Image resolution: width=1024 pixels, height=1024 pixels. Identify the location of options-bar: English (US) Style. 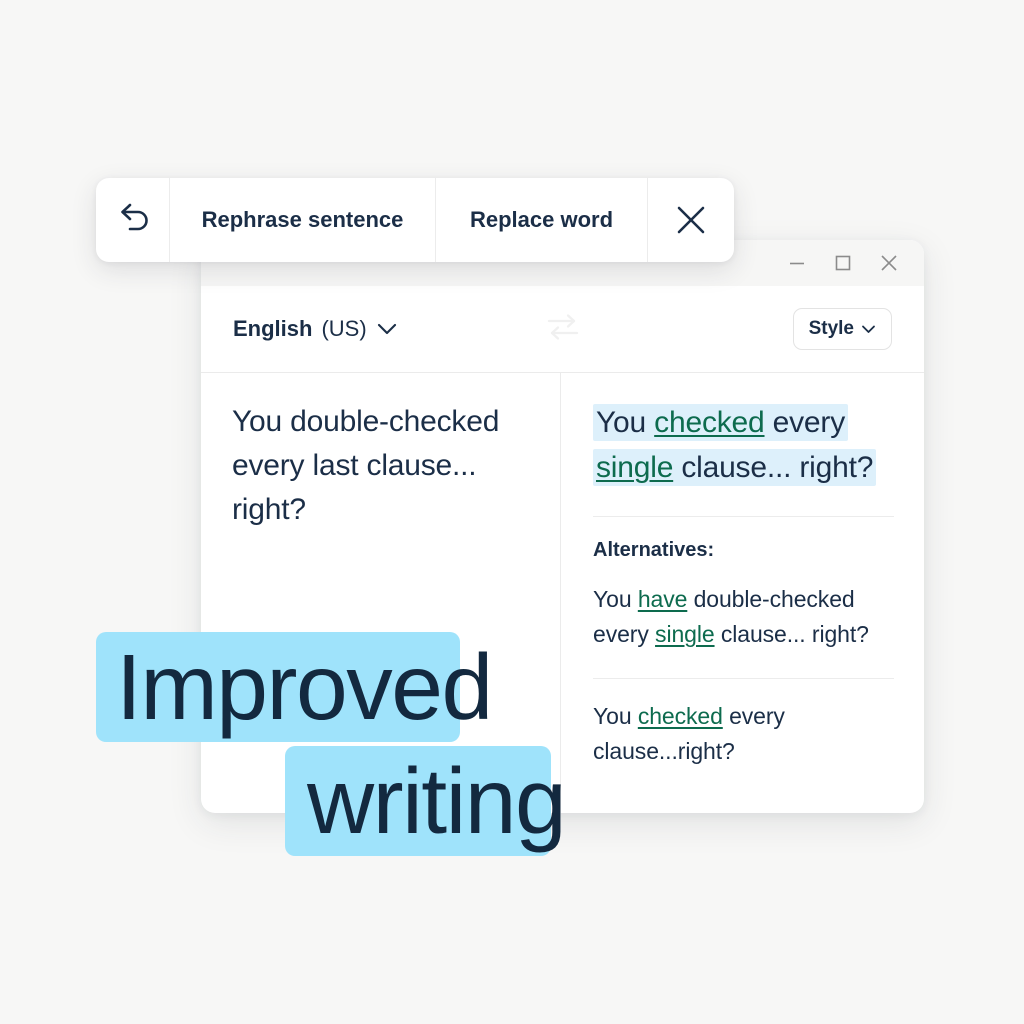
(562, 329).